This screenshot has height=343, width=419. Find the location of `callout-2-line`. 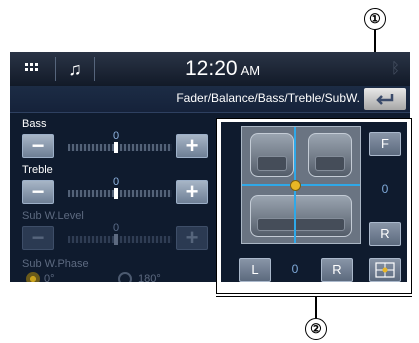

callout-2-line is located at coordinates (316, 307).